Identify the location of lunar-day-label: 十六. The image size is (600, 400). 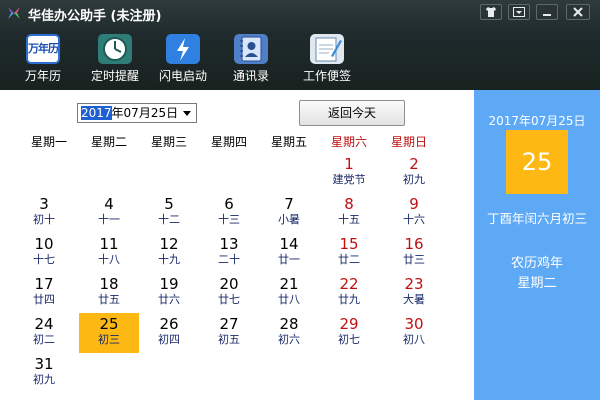
(414, 219).